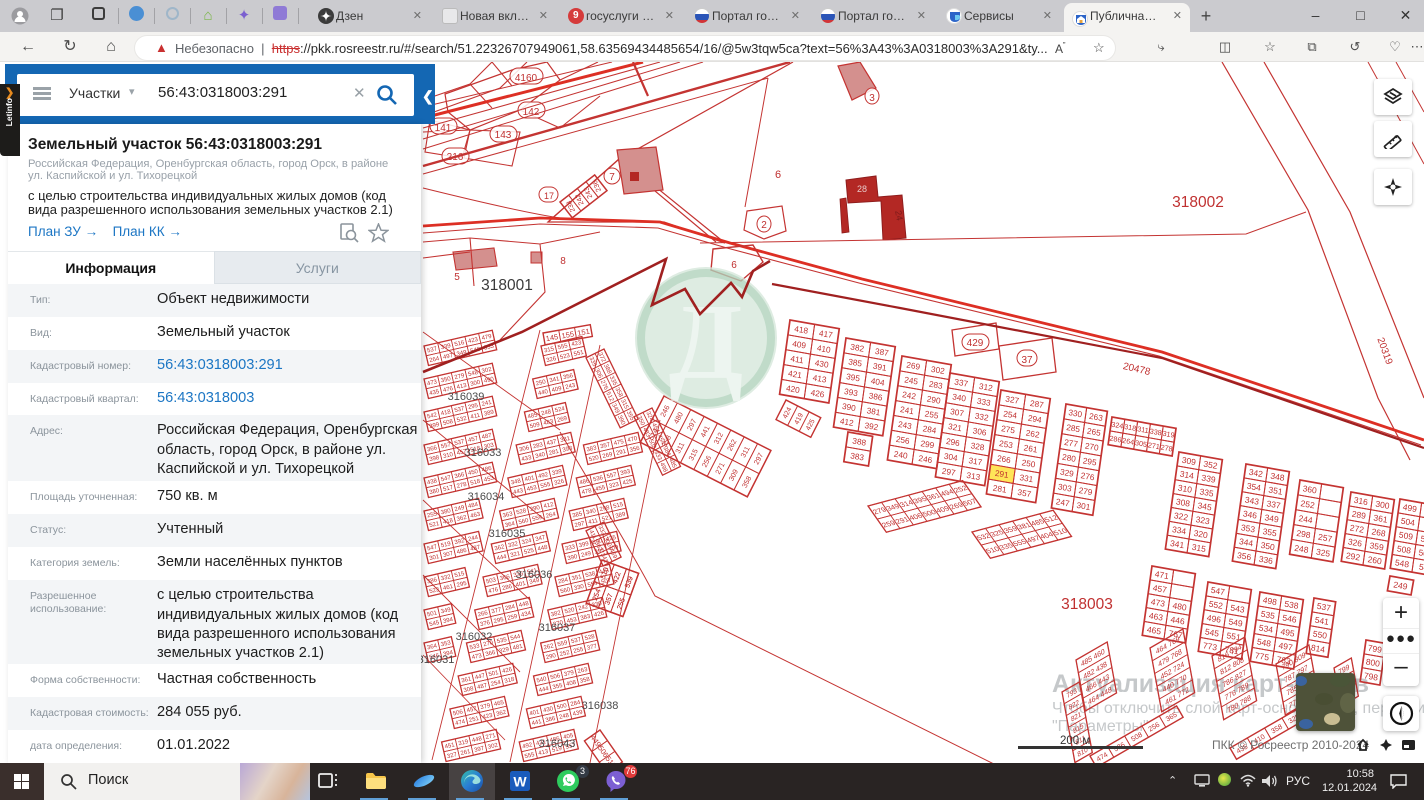 The height and width of the screenshot is (800, 1424). I want to click on svg-text: 773, so click(1210, 646).